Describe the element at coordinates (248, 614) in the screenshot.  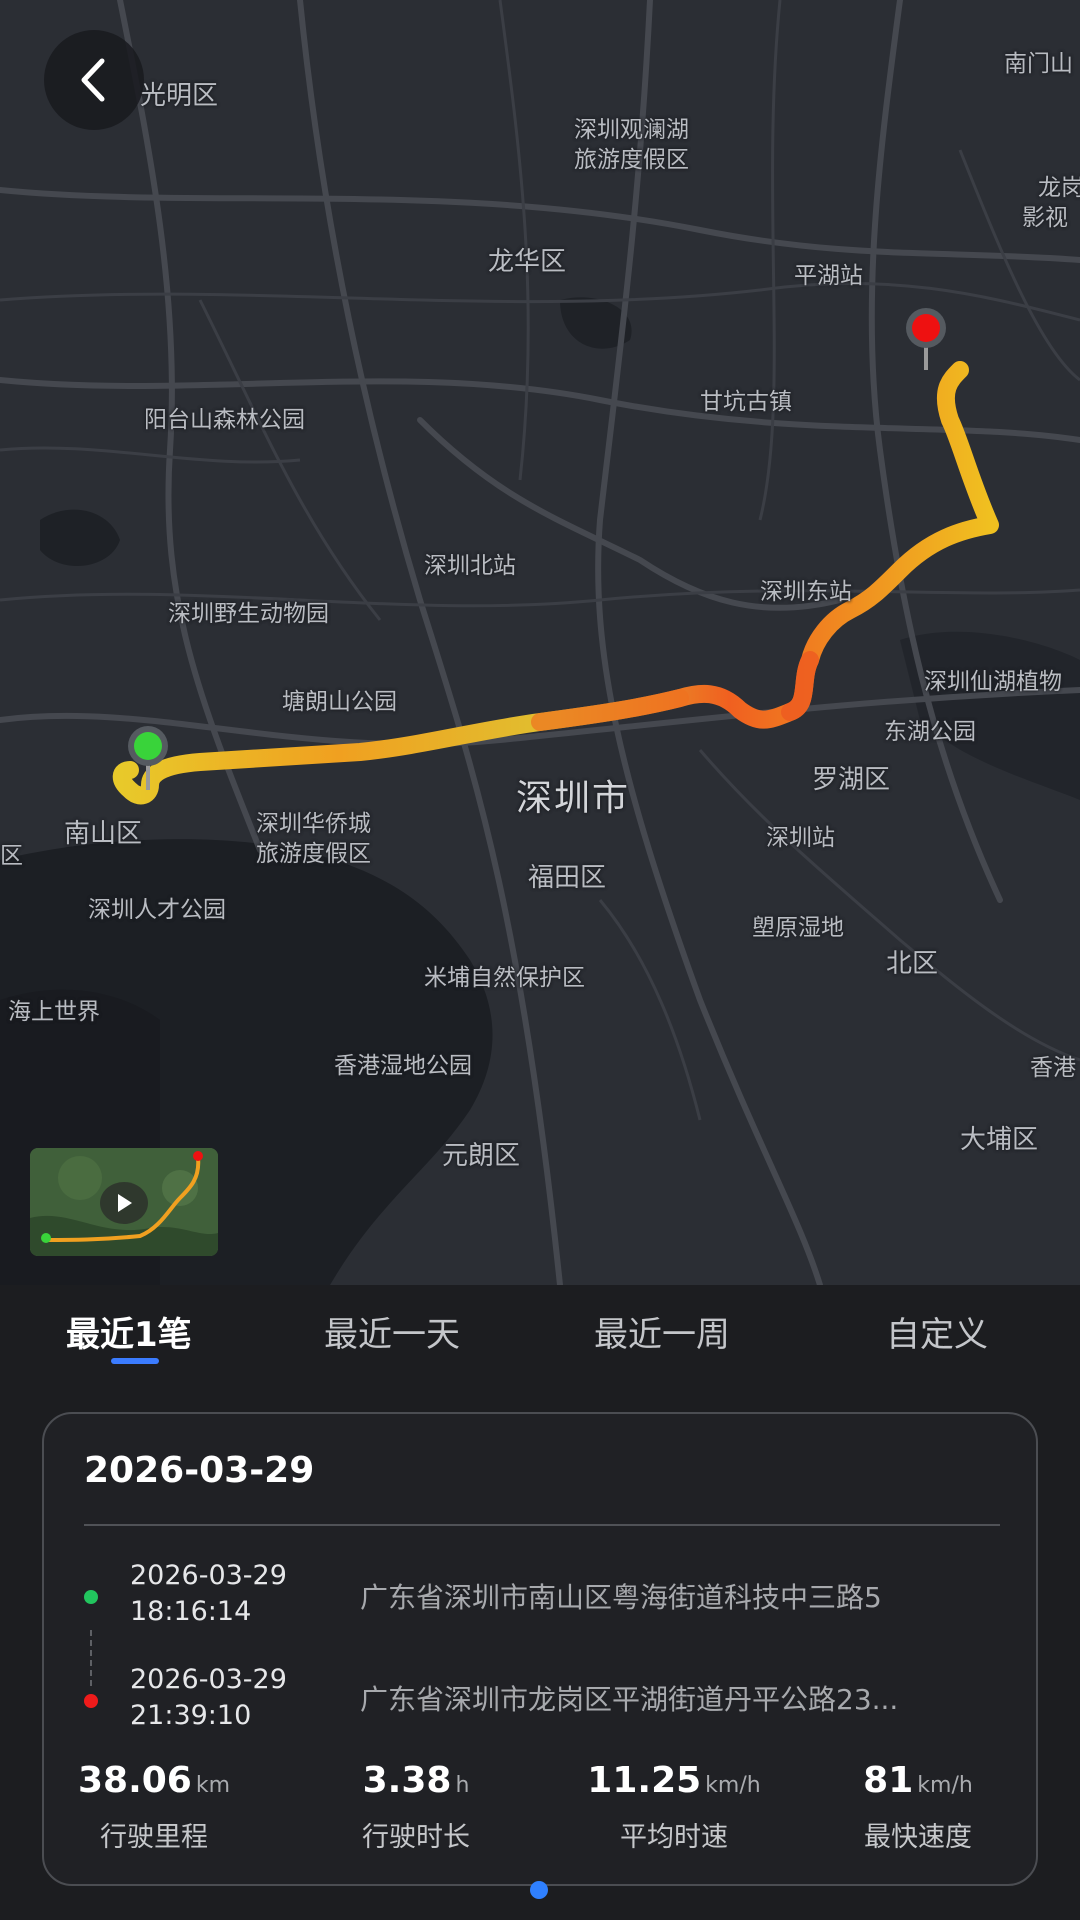
I see `map-label: 深圳野生动物园` at that location.